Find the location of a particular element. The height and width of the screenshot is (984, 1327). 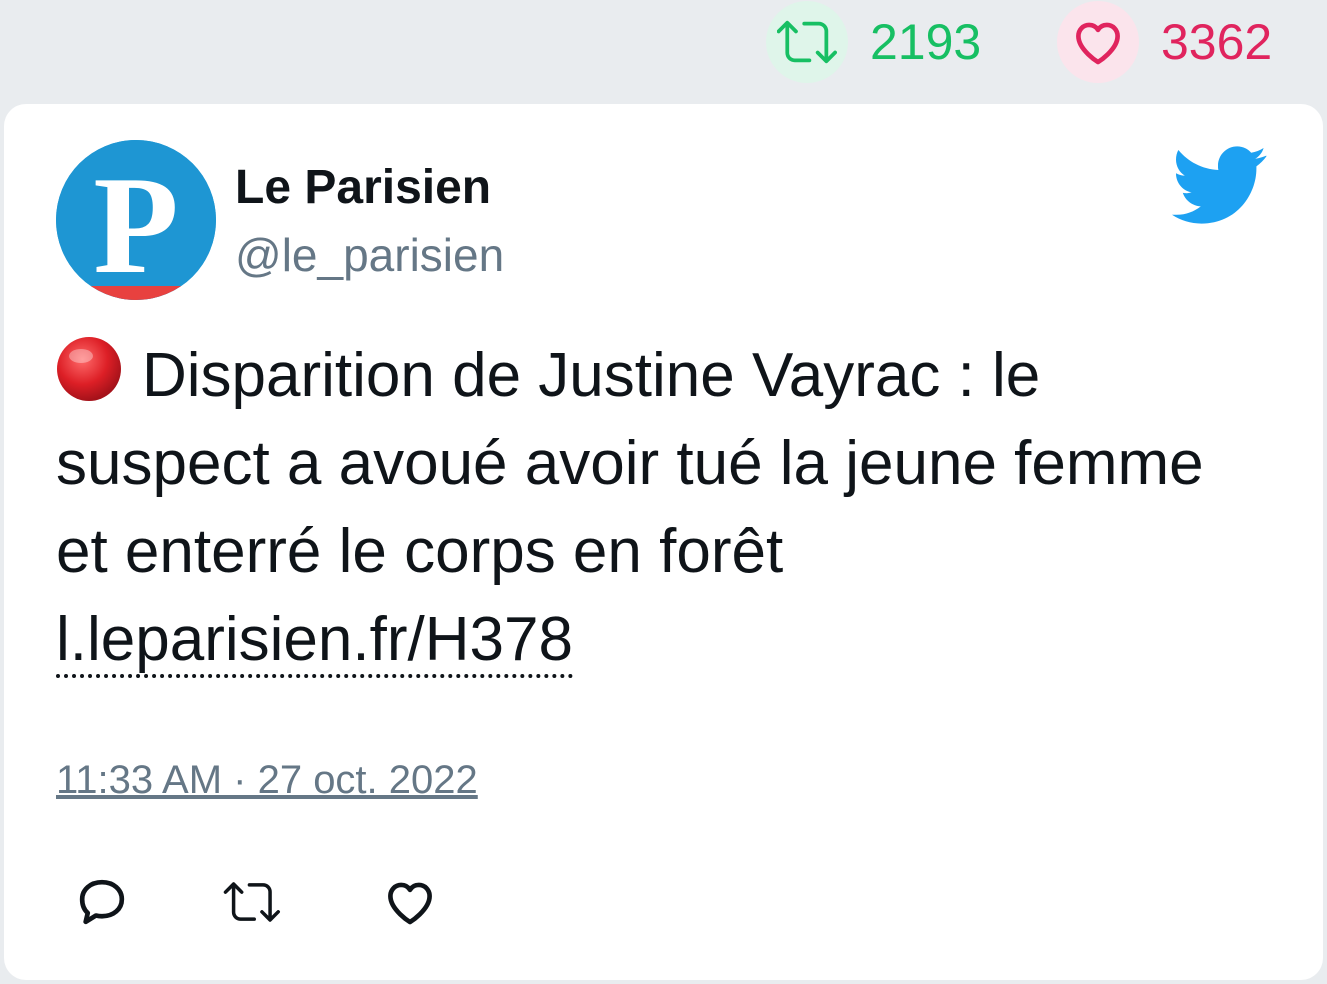

reply-icon is located at coordinates (102, 902).